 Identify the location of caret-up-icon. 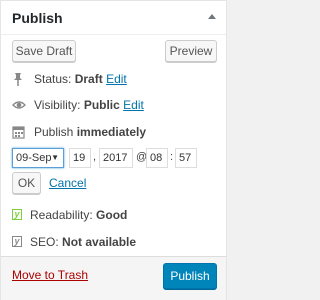
(212, 16).